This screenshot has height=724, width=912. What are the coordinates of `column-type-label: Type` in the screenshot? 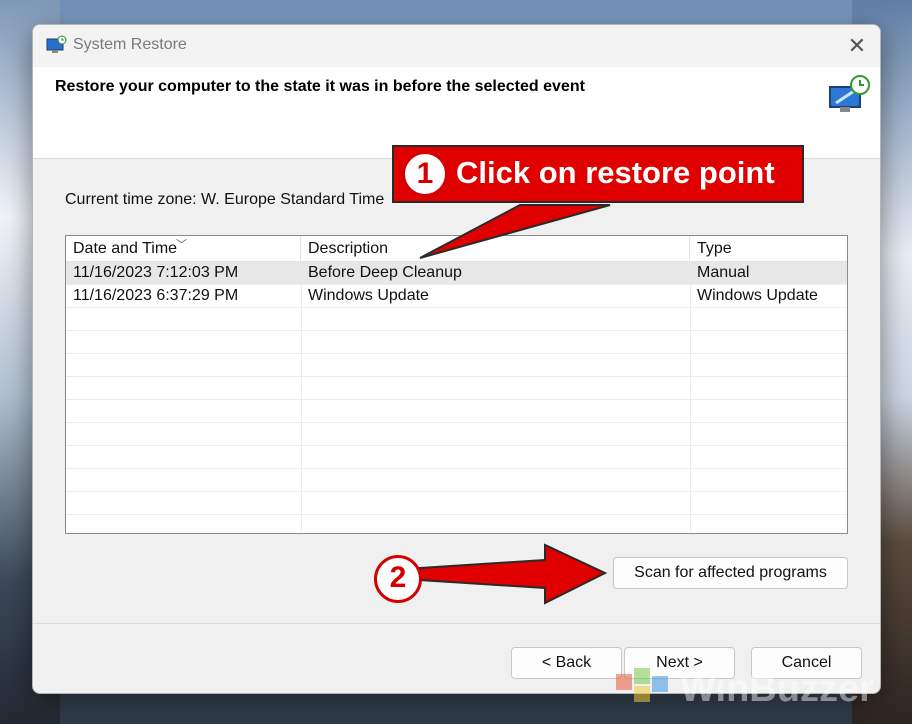 It's located at (714, 248).